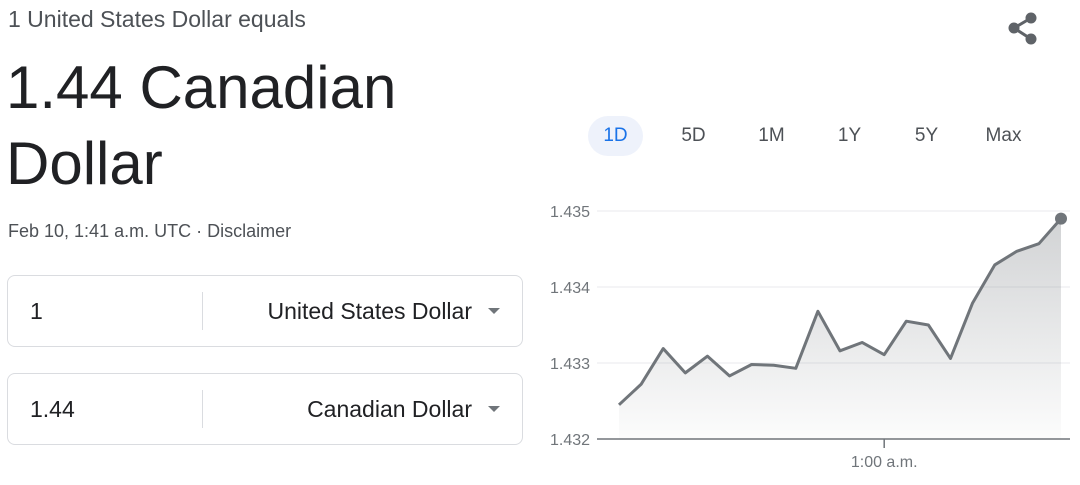 This screenshot has height=485, width=1080. What do you see at coordinates (570, 288) in the screenshot?
I see `y-tick-label: 1.434` at bounding box center [570, 288].